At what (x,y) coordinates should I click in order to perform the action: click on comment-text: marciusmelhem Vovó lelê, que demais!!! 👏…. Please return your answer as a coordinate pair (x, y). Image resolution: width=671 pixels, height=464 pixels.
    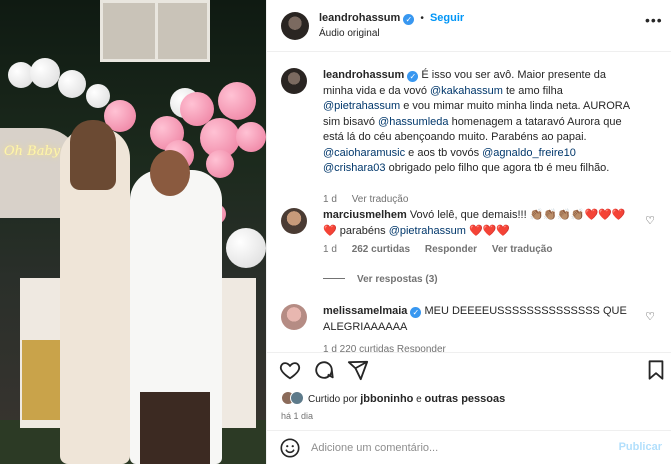
    Looking at the image, I should click on (481, 223).